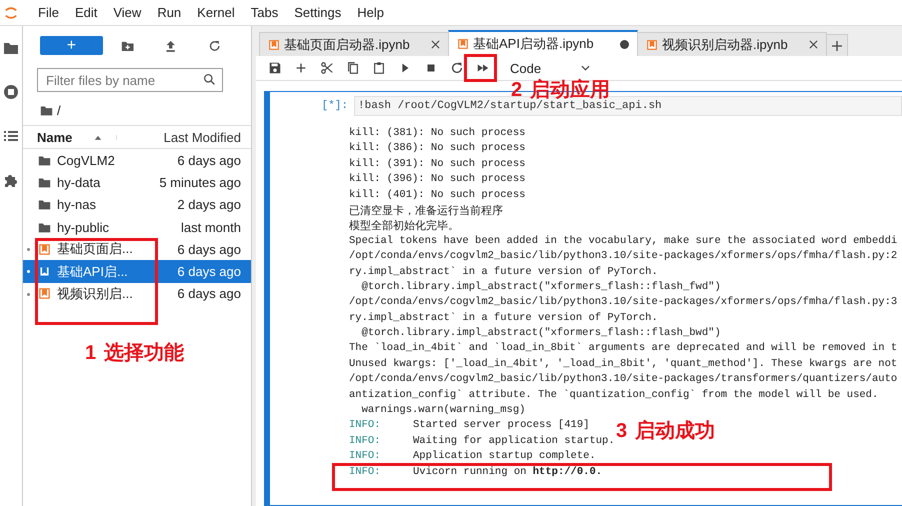 Image resolution: width=902 pixels, height=506 pixels. I want to click on file-row: 视频识别启... 6 days ago, so click(137, 294).